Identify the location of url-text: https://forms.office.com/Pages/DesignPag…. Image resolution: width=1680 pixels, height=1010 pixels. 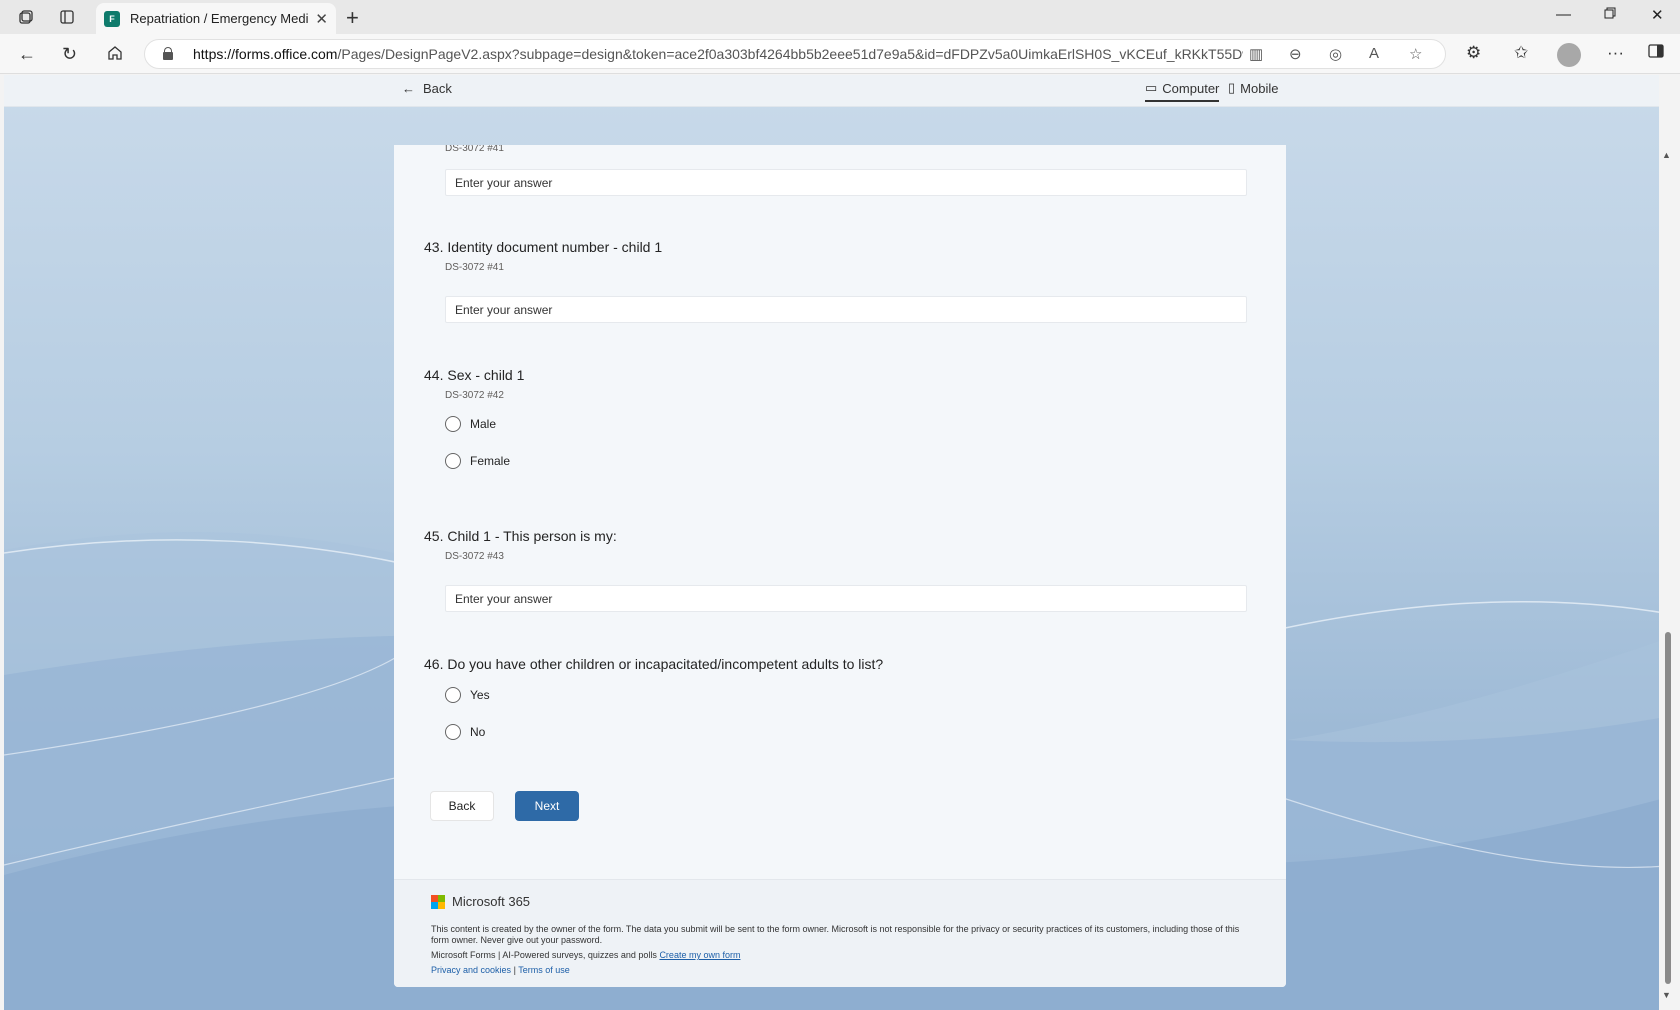
(718, 54).